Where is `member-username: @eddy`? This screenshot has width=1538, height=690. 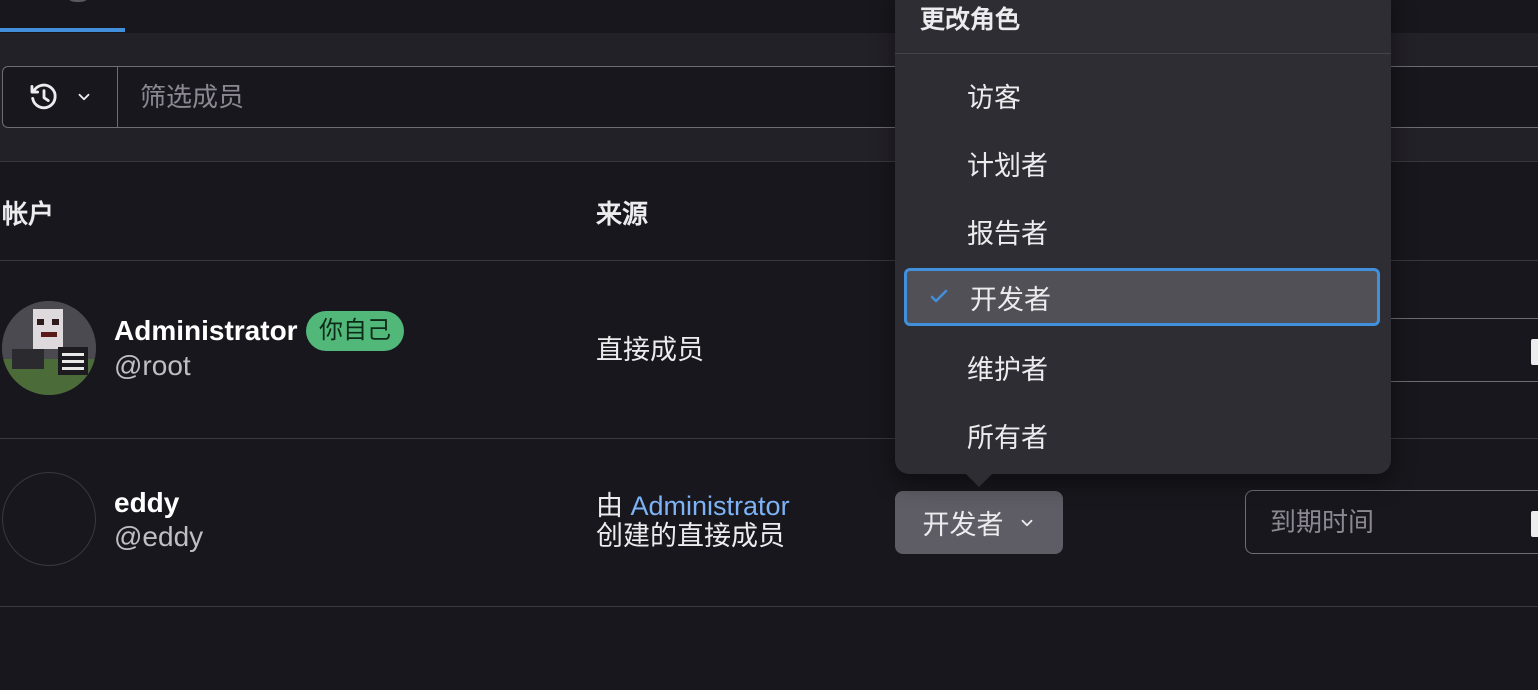 member-username: @eddy is located at coordinates (159, 536).